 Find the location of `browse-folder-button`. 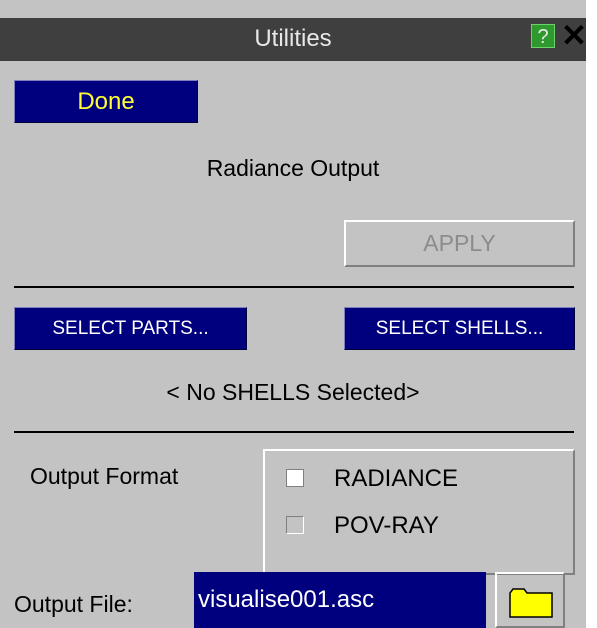

browse-folder-button is located at coordinates (530, 600).